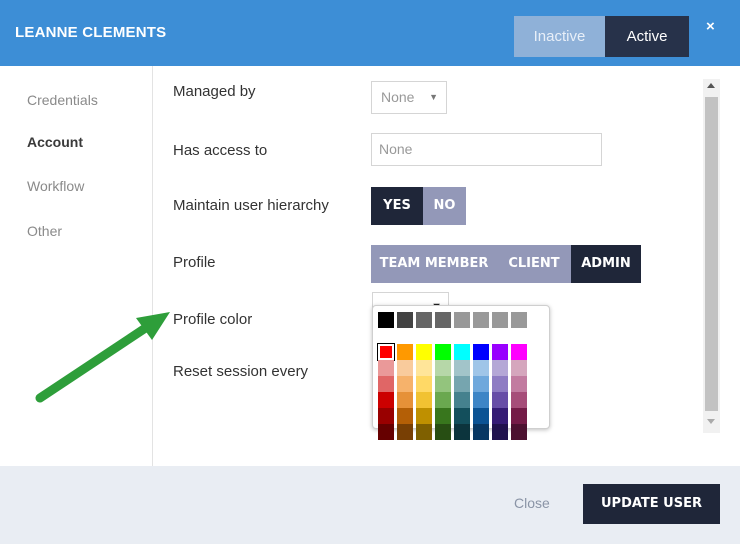  Describe the element at coordinates (398, 97) in the screenshot. I see `managed-by-value: None` at that location.